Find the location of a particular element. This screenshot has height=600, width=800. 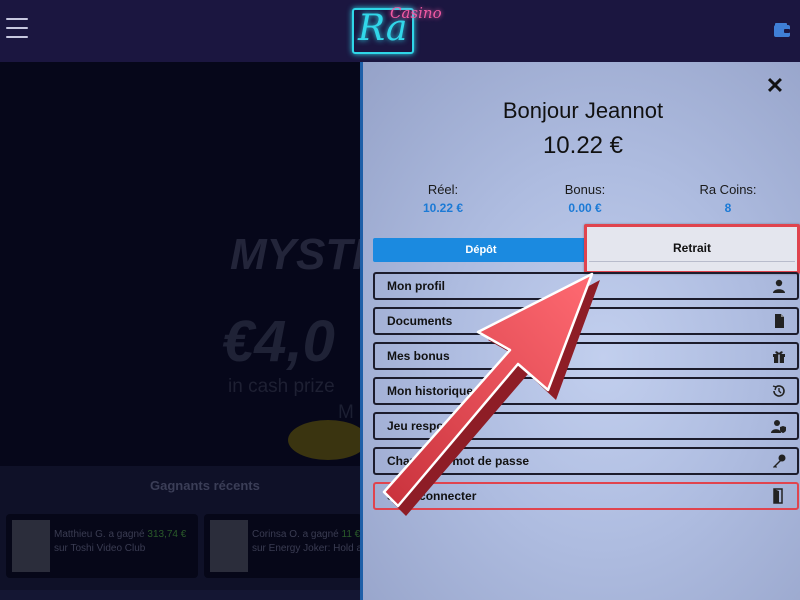

menu-item-label: Mon historique is located at coordinates (430, 391).